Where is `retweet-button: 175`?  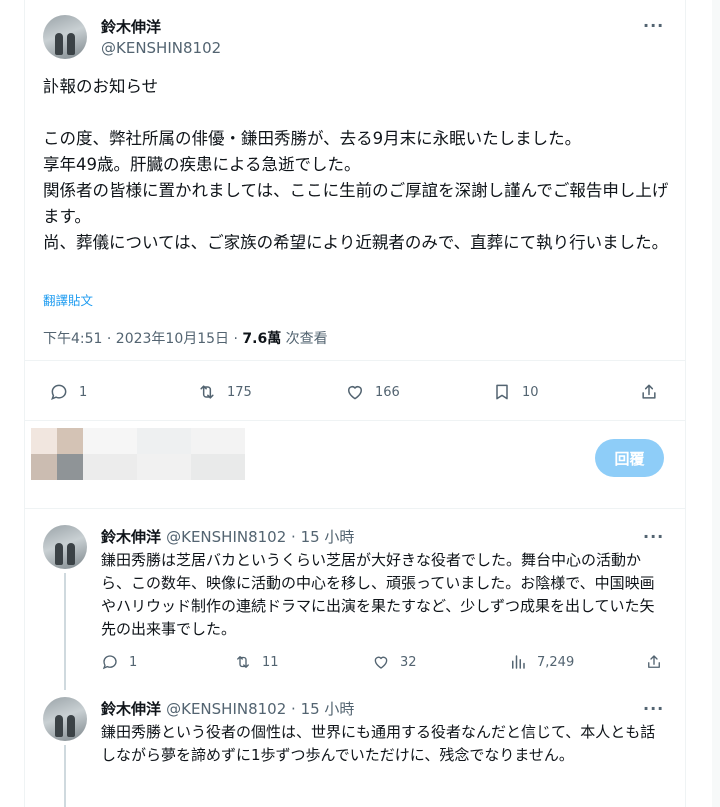
retweet-button: 175 is located at coordinates (224, 392).